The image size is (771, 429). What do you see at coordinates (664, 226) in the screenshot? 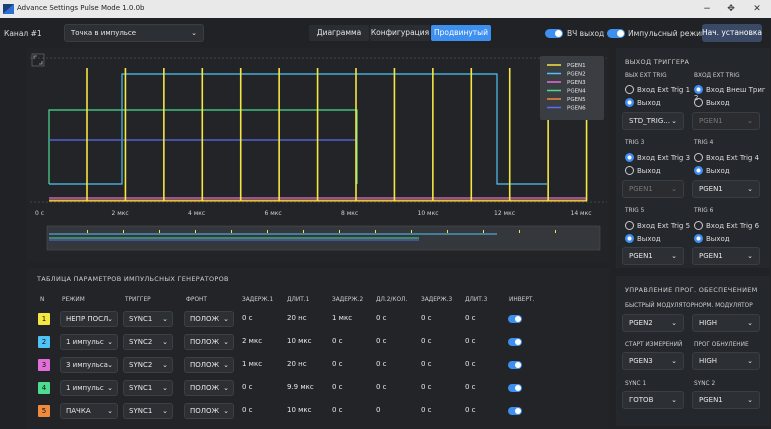
I see `radio-label: Вход Ext Trig 5` at bounding box center [664, 226].